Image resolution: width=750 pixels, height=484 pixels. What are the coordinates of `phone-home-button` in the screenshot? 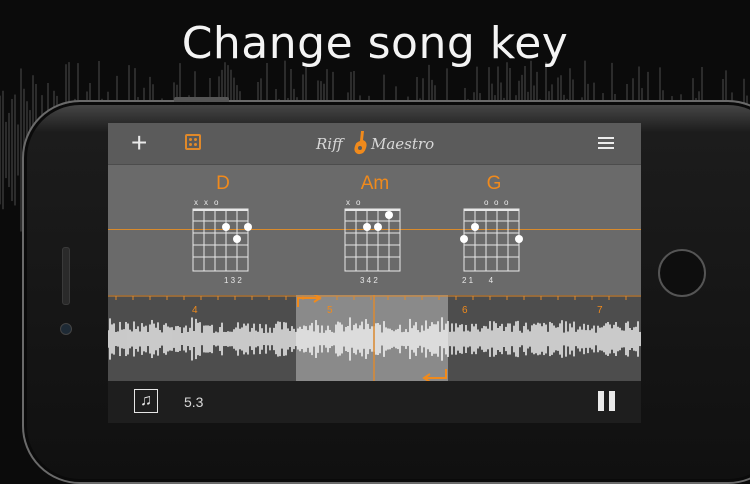 It's located at (682, 273).